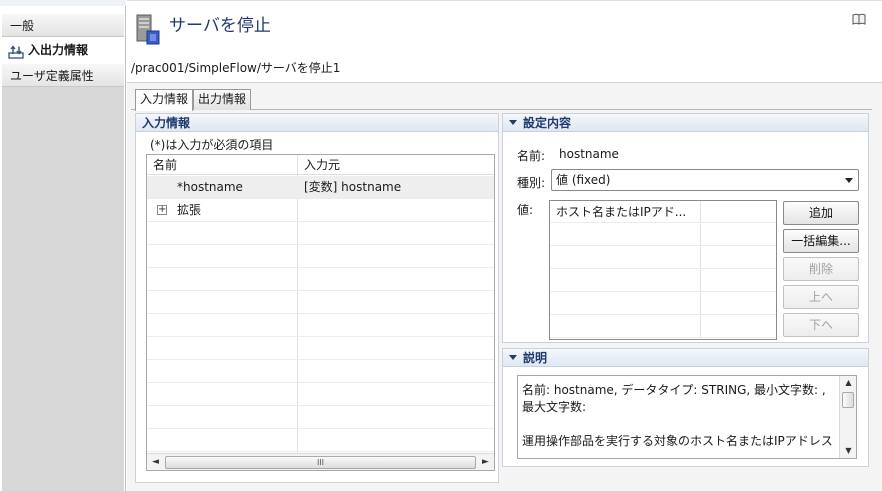  I want to click on expand-icon: +, so click(162, 210).